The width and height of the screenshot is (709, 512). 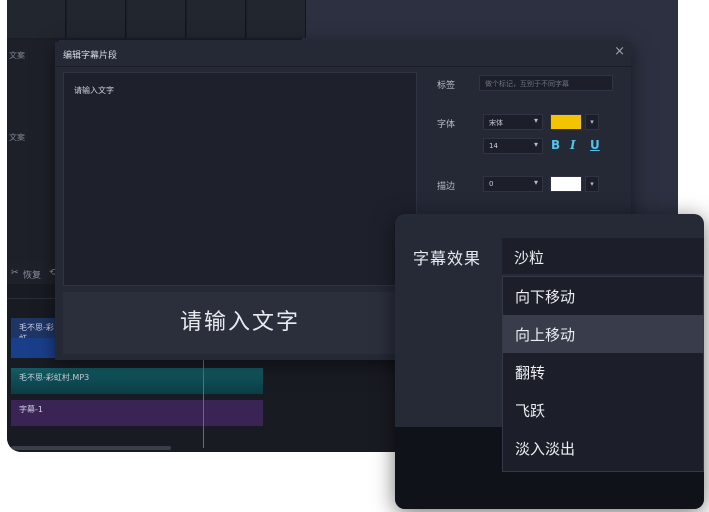 What do you see at coordinates (33, 165) in the screenshot?
I see `left-panel: 文案 文案` at bounding box center [33, 165].